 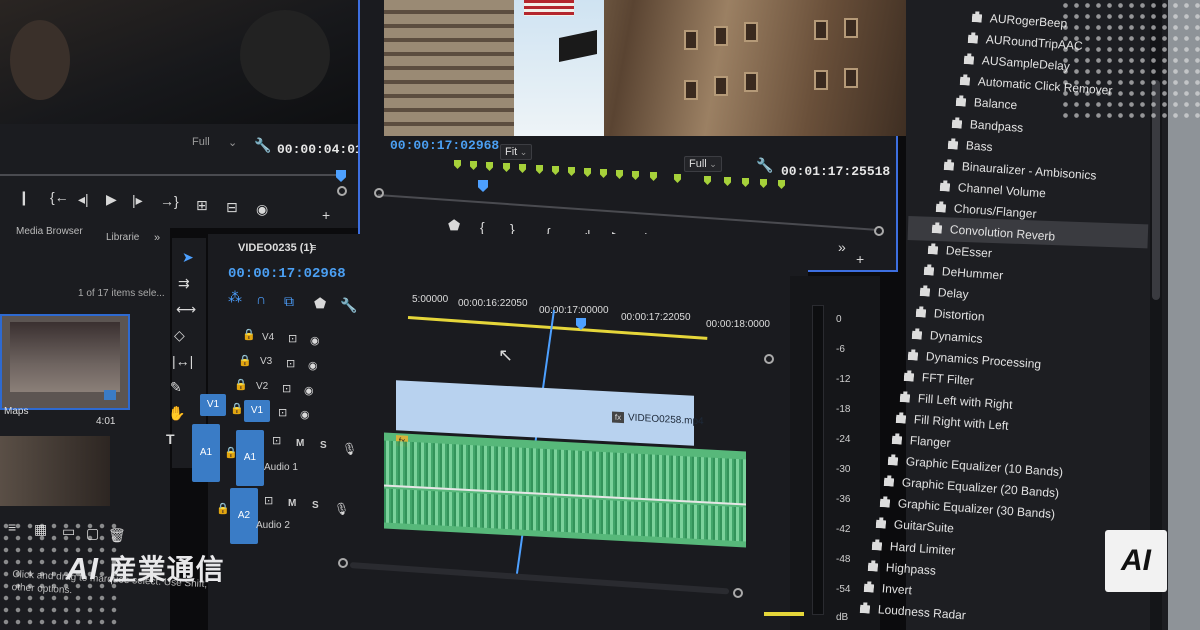 I want to click on more-tabs-icon: », so click(x=157, y=238).